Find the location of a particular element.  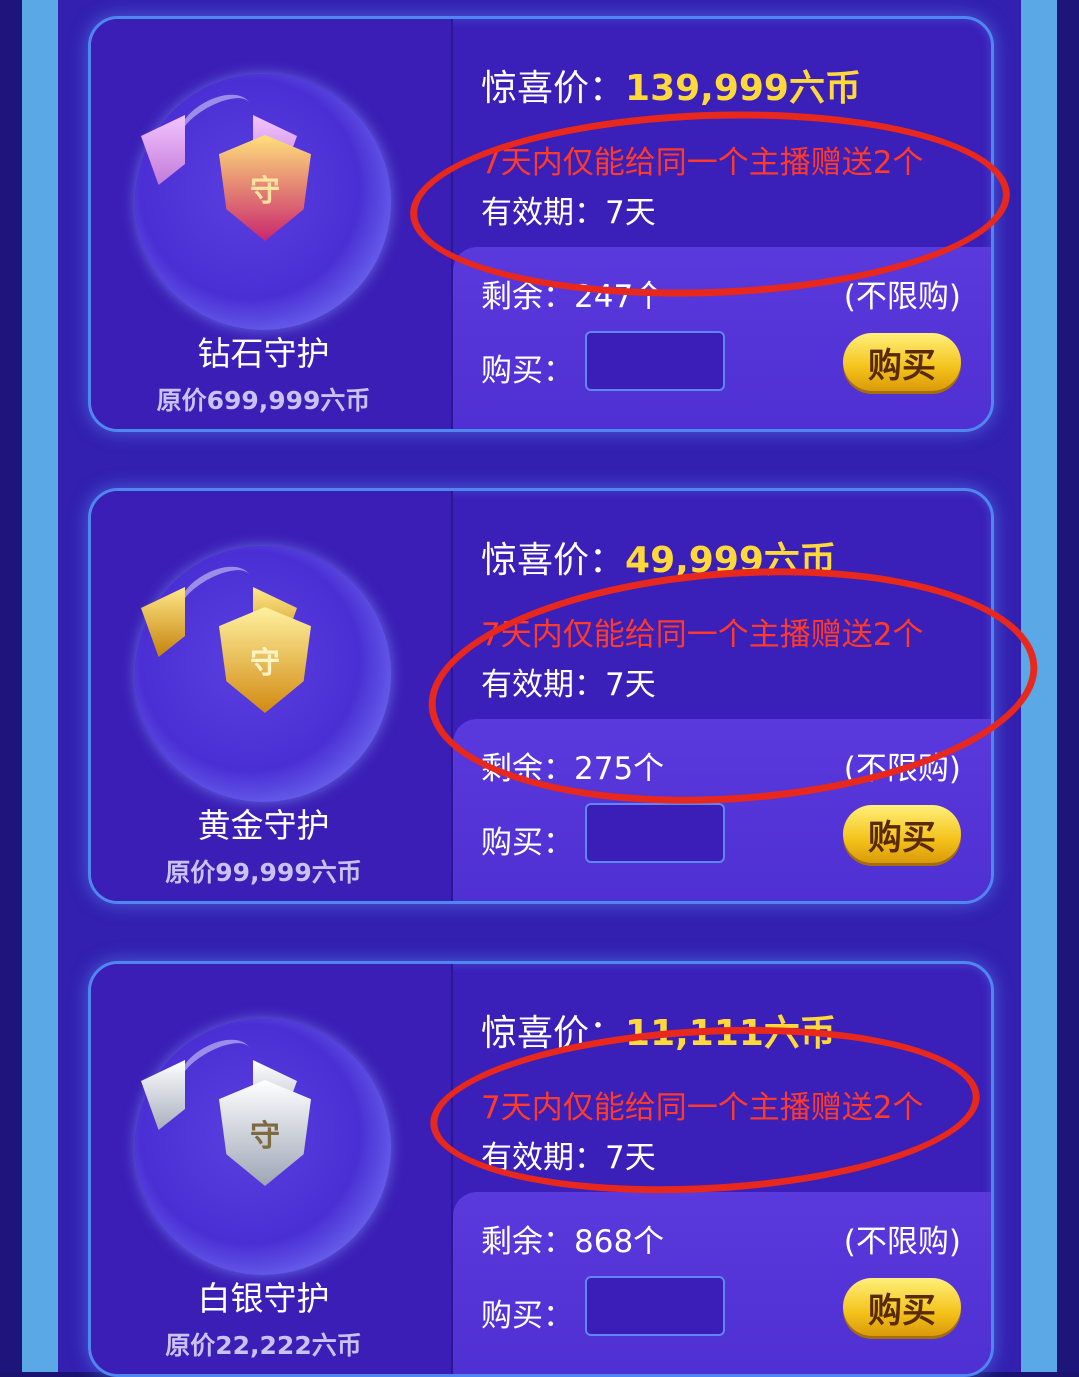

surprise-price: 惊喜价：139,999六币 is located at coordinates (671, 85).